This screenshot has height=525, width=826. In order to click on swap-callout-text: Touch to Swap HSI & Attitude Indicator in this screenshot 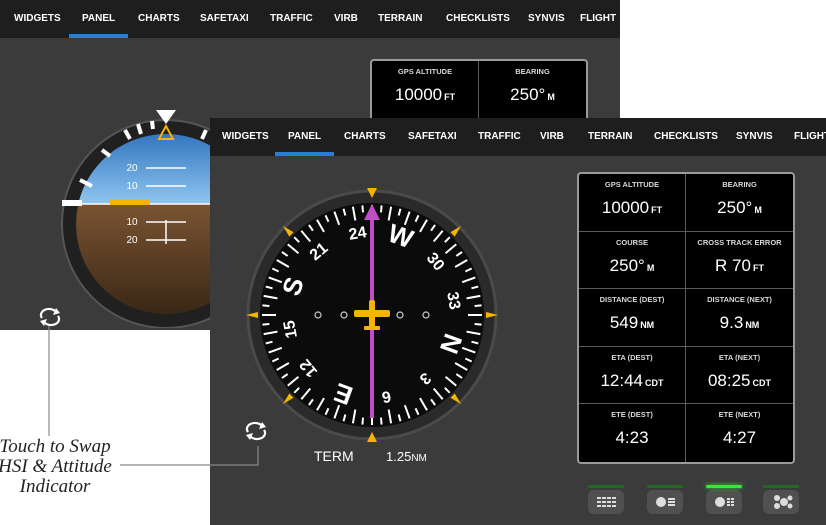, I will do `click(65, 467)`.